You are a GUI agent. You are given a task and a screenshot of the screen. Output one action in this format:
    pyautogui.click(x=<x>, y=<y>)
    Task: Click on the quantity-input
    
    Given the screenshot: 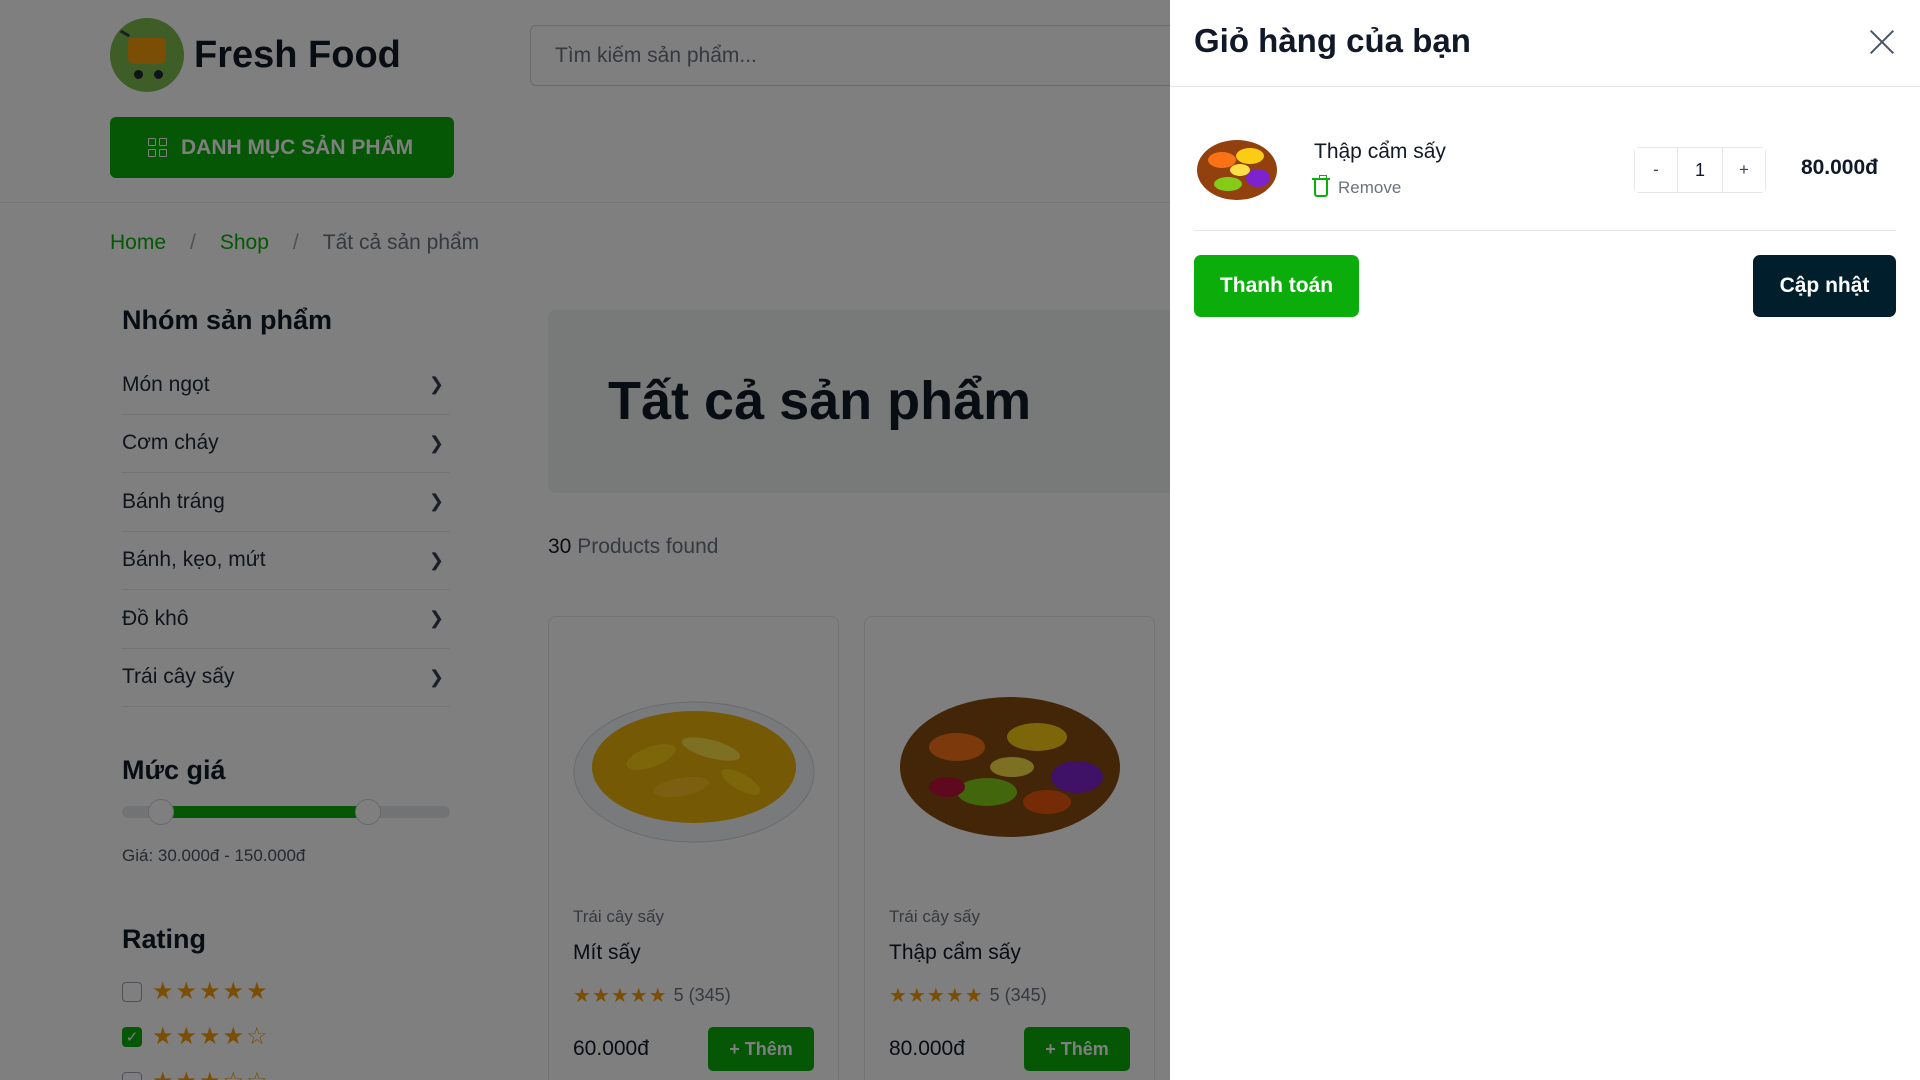 What is the action you would take?
    pyautogui.click(x=1700, y=170)
    